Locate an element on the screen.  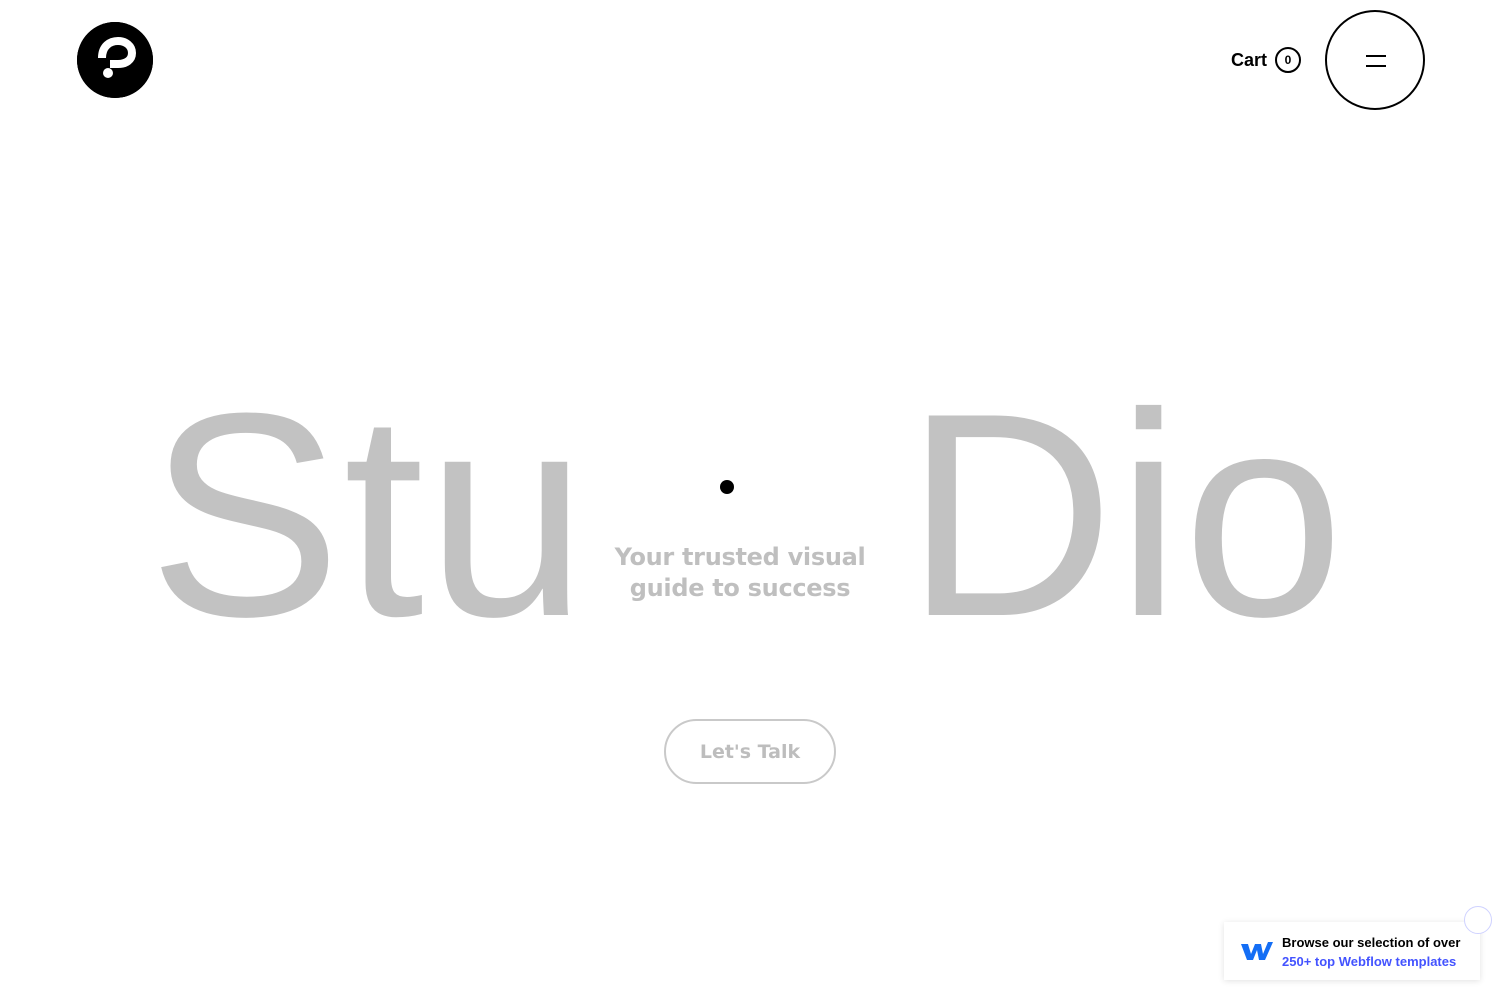
brand-logo is located at coordinates (115, 60).